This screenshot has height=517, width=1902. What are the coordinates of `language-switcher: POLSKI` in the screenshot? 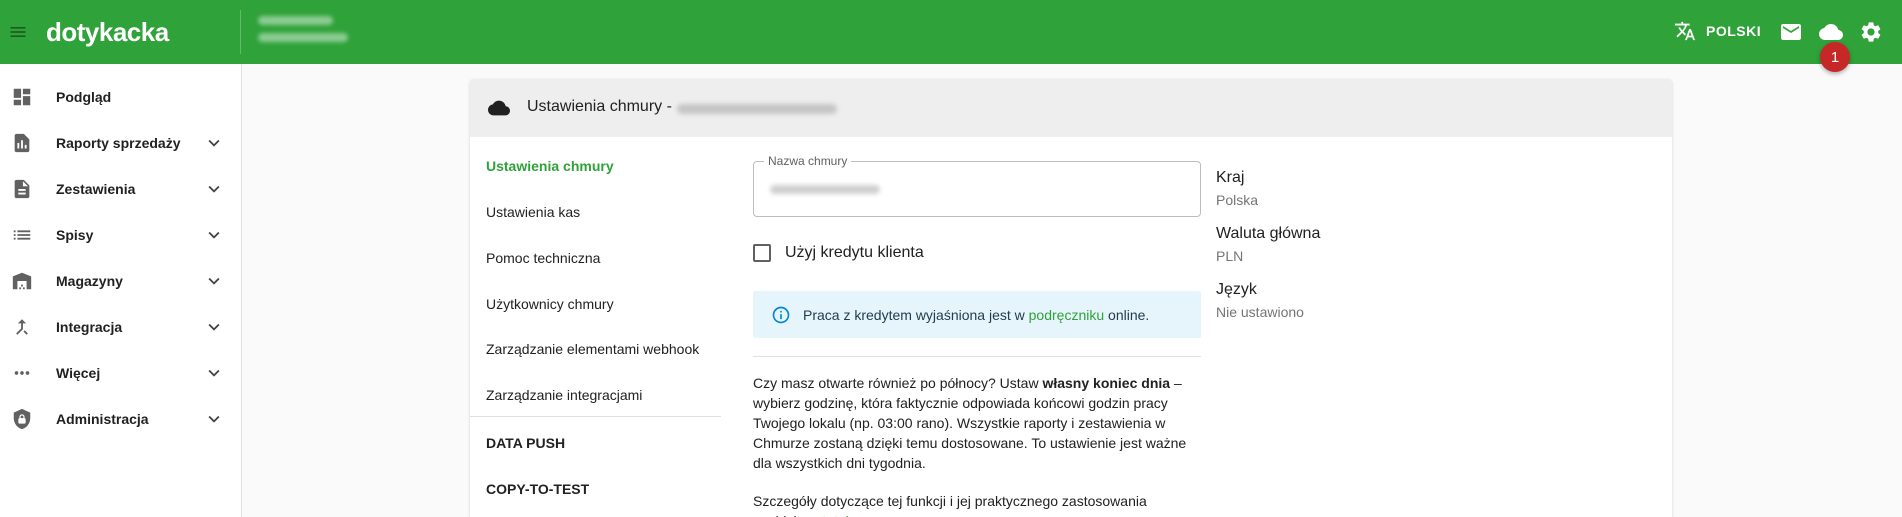 It's located at (1717, 31).